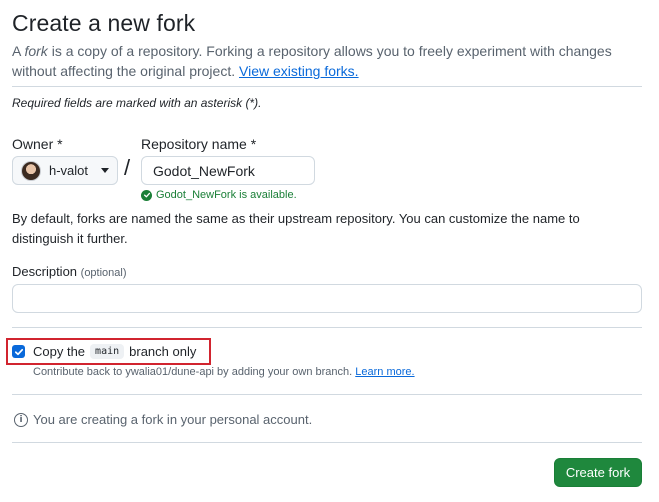 The image size is (659, 502). I want to click on info-icon: i, so click(21, 419).